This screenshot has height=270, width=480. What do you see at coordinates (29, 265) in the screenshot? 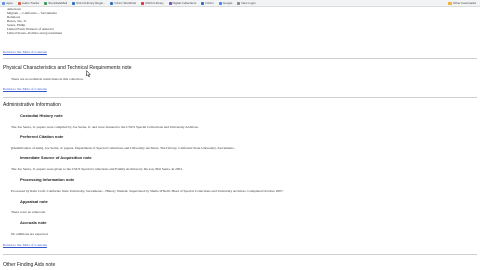
I see `other-finding-aids-heading: Other Finding Aids note` at bounding box center [29, 265].